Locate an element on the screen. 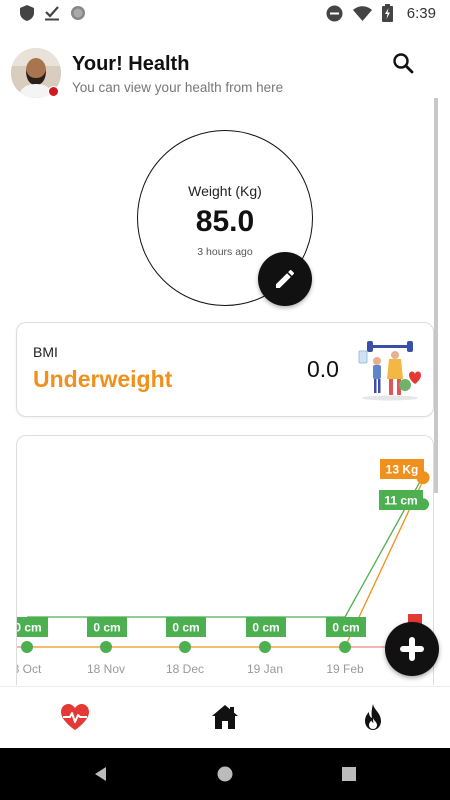  minus-circle-icon is located at coordinates (334, 13).